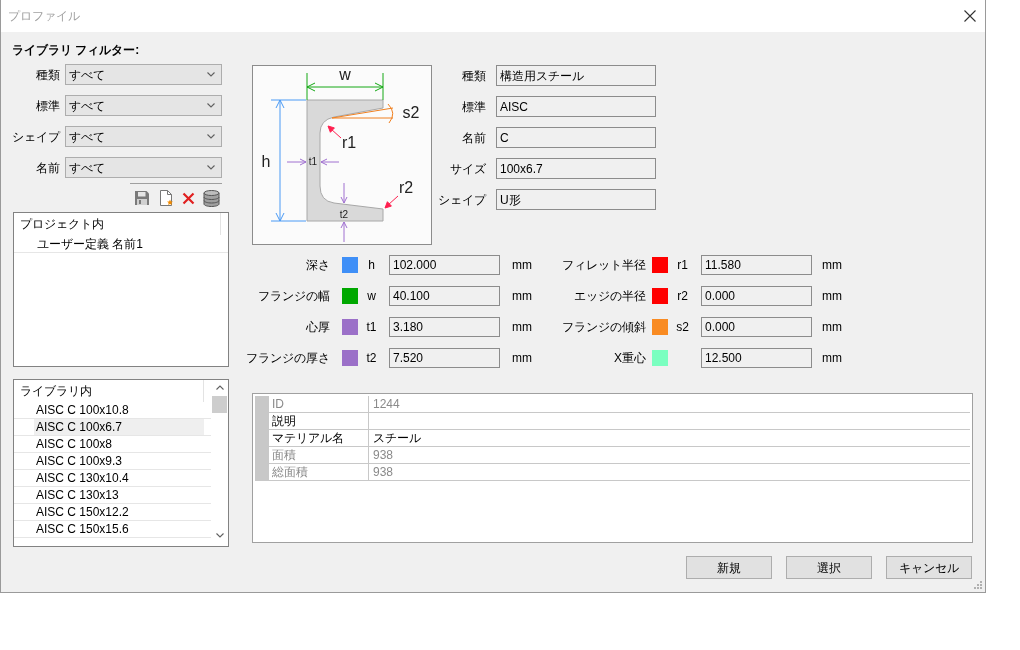 The image size is (1020, 650). What do you see at coordinates (729, 567) in the screenshot?
I see `dialog-button: 新規` at bounding box center [729, 567].